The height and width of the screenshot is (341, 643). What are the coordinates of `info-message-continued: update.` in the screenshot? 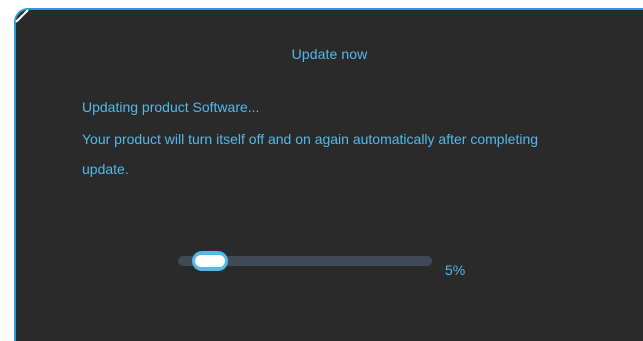 It's located at (105, 169).